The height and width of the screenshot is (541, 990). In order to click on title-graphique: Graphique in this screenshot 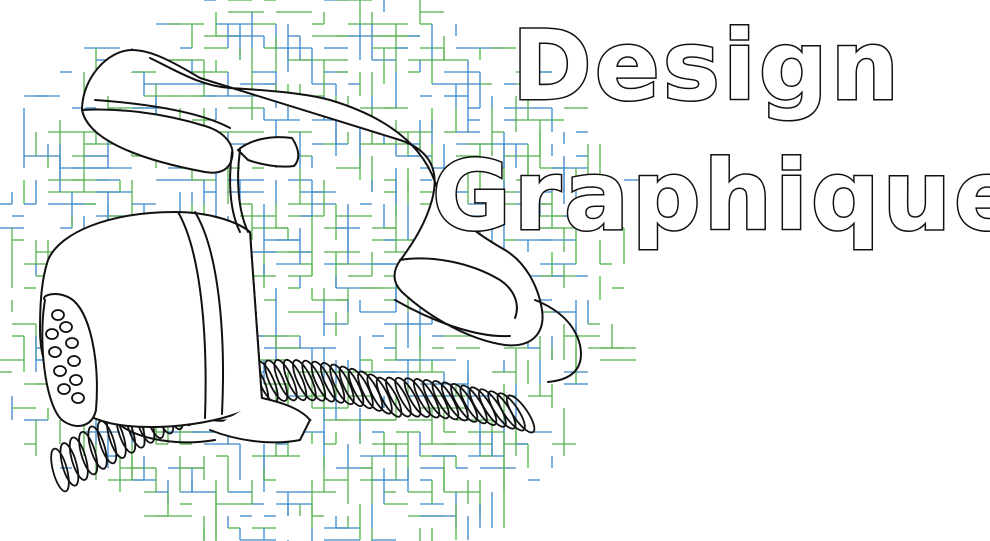, I will do `click(710, 196)`.